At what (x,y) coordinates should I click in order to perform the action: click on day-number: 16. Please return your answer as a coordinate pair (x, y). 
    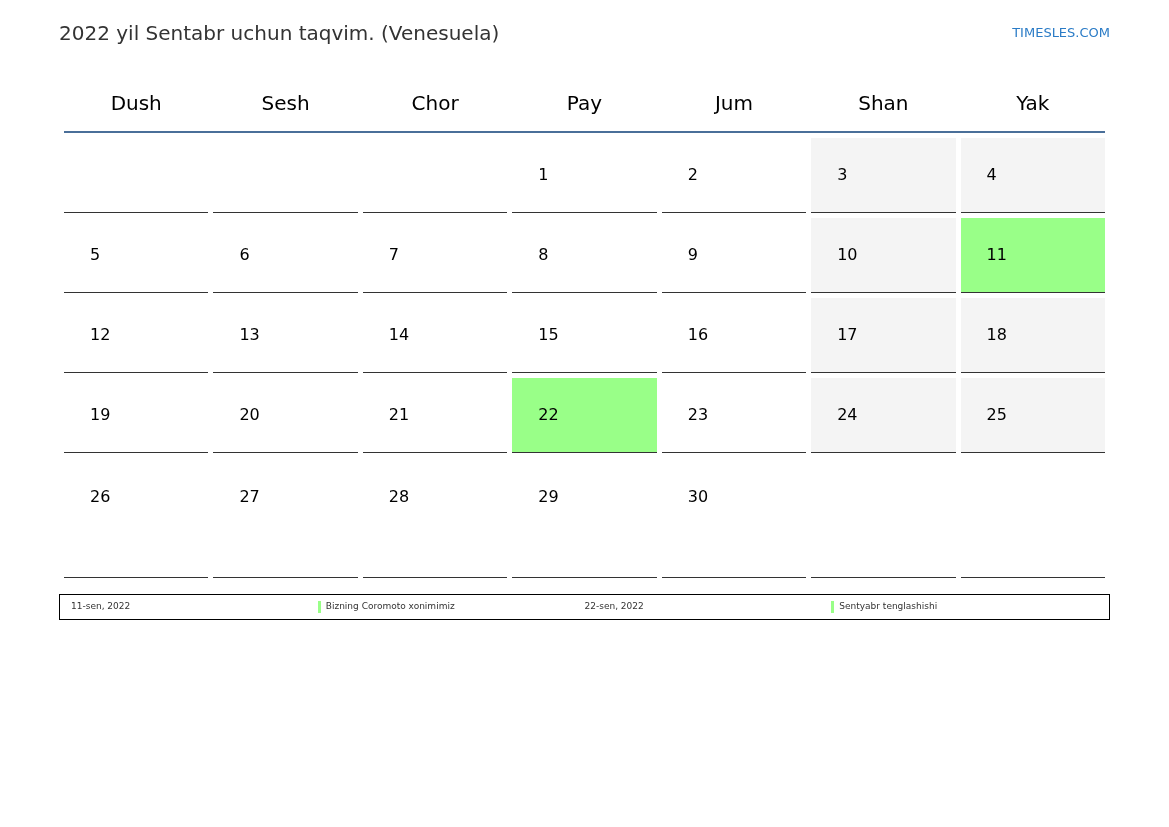
    Looking at the image, I should click on (698, 335).